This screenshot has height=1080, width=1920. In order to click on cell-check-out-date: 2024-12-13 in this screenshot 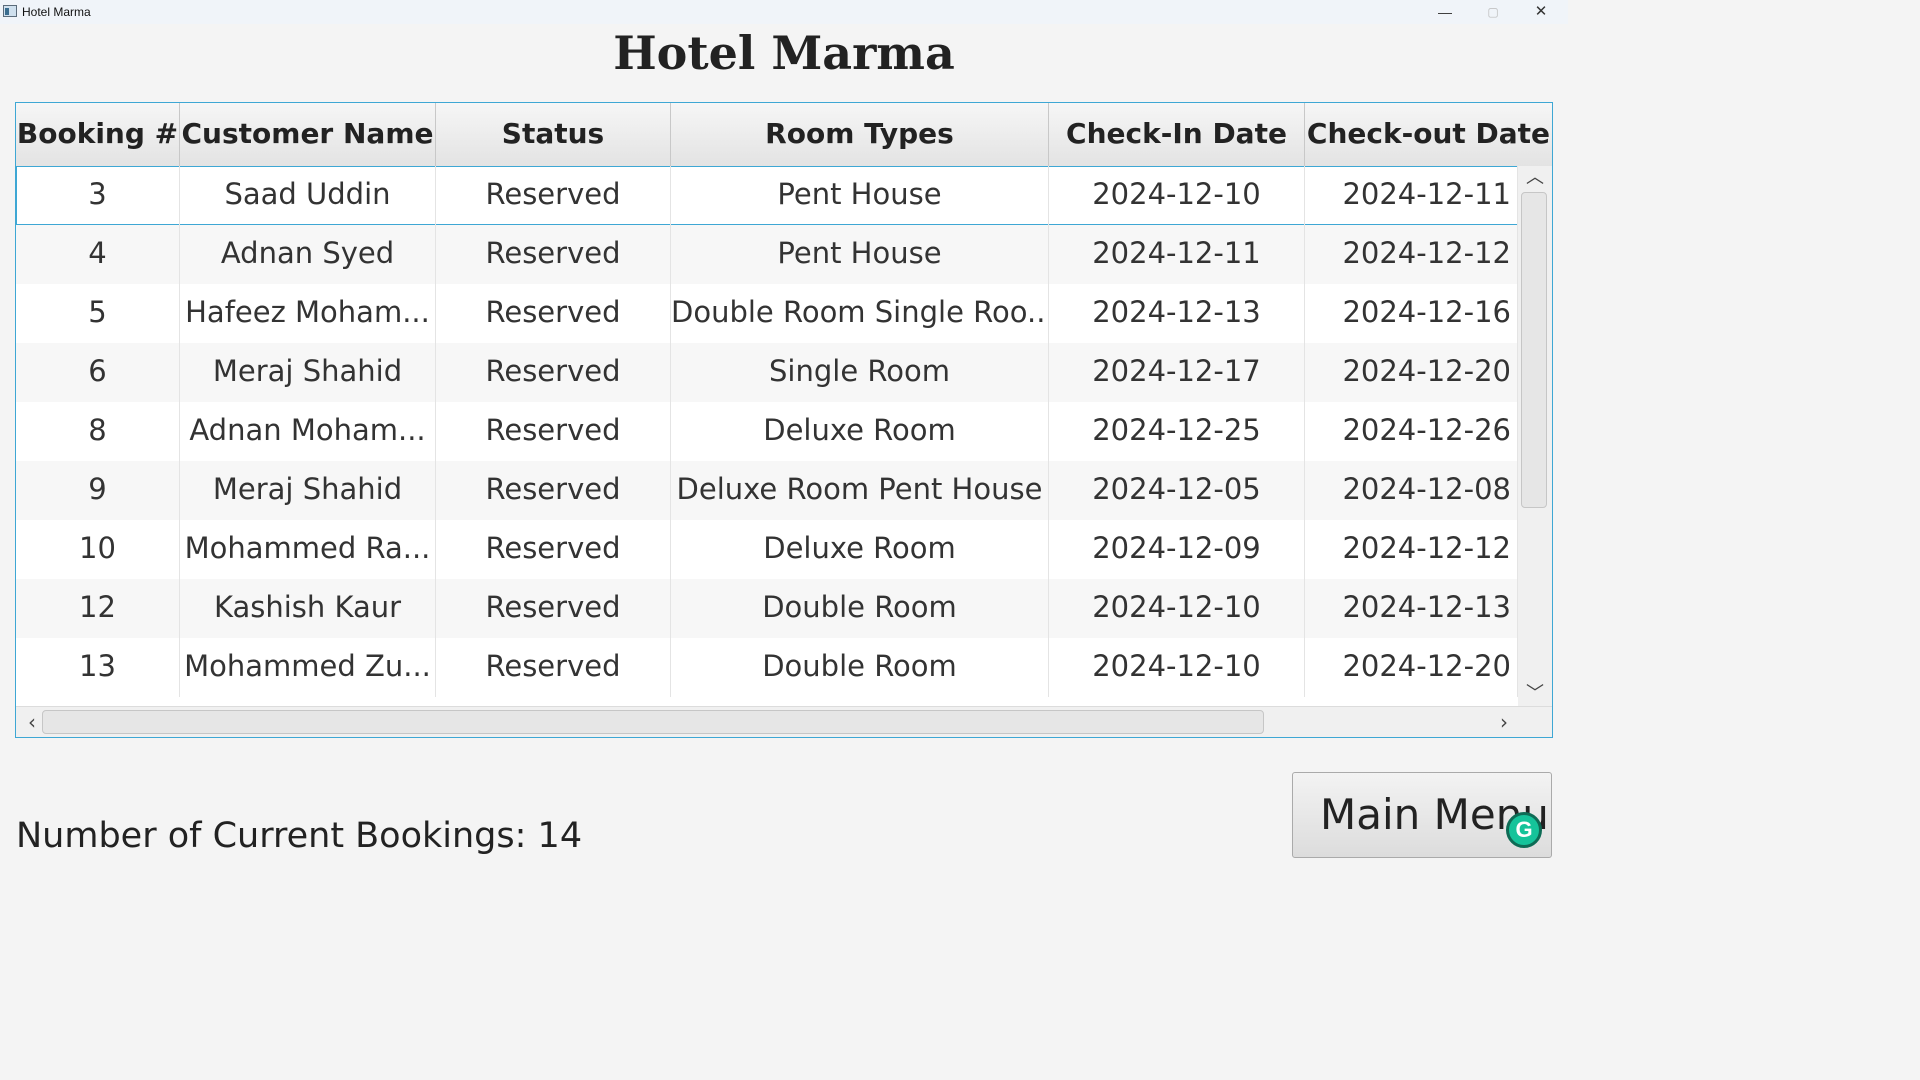, I will do `click(1411, 608)`.